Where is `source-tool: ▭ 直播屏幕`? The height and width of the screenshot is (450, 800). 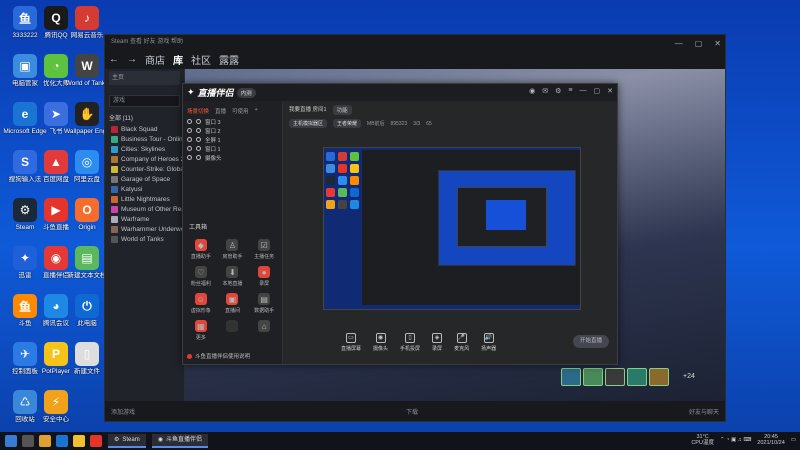
source-tool: ▭ 直播屏幕 is located at coordinates (351, 342).